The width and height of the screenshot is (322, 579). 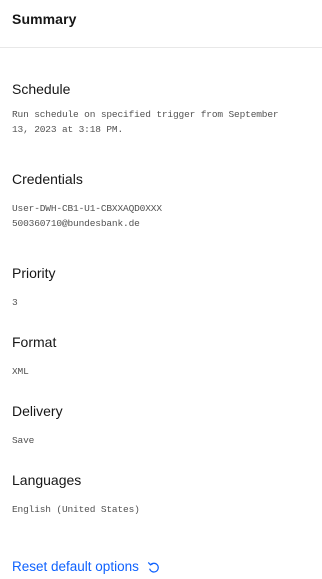 I want to click on priority-section: Priority 3, so click(x=167, y=287).